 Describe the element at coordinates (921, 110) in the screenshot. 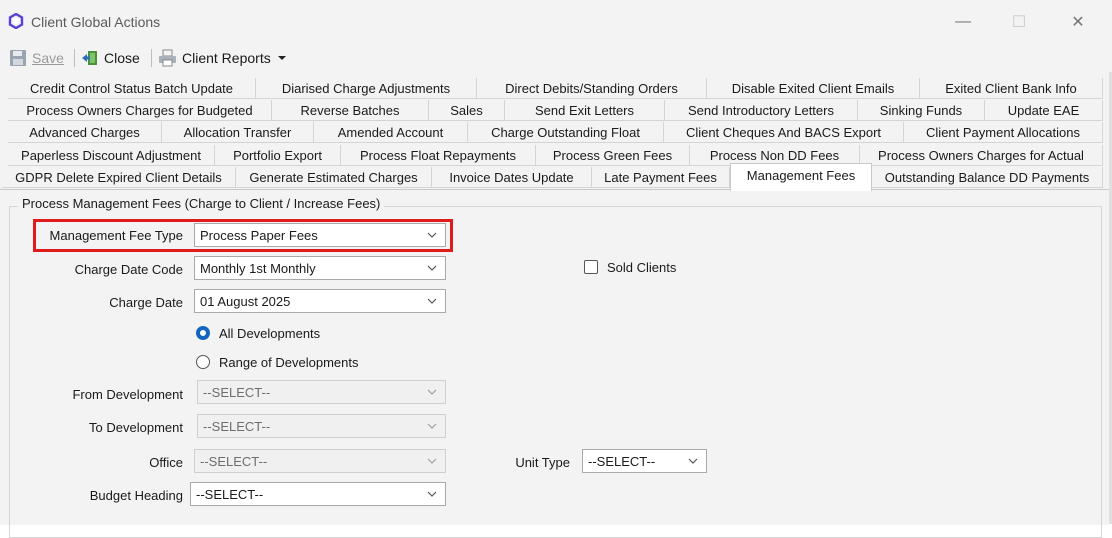

I see `tab-sinking-funds: Sinking Funds` at that location.